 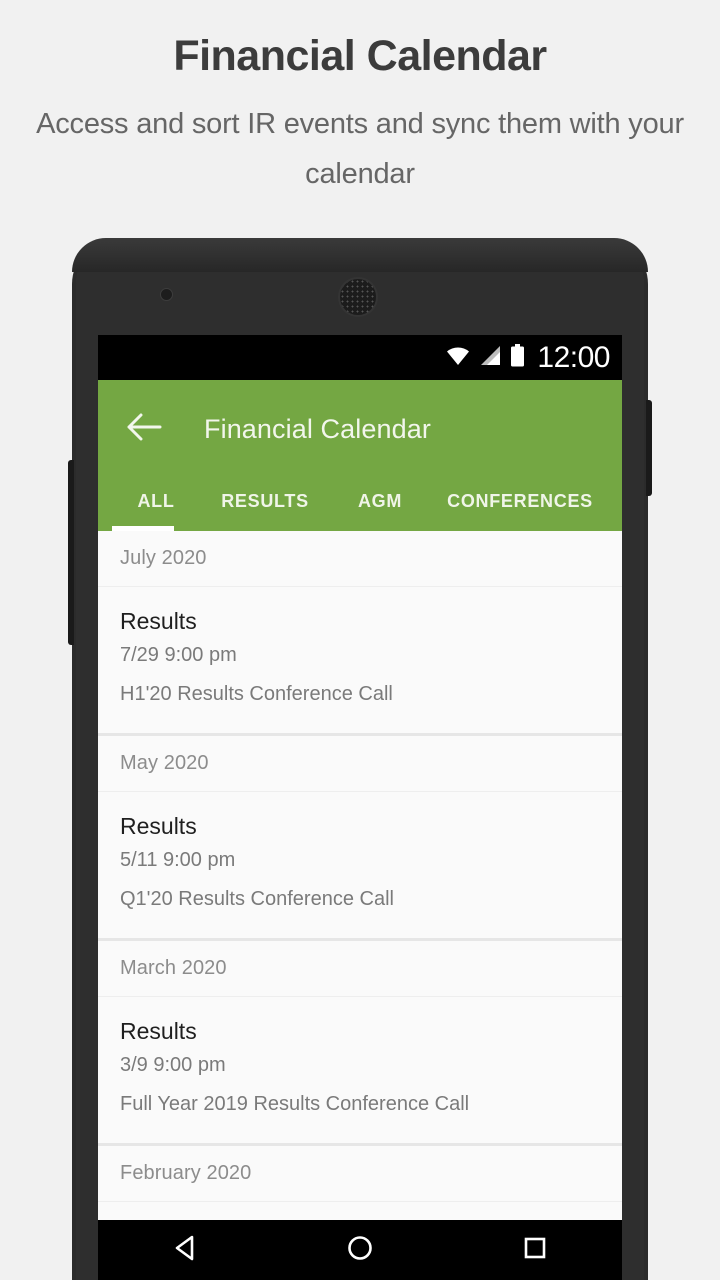 What do you see at coordinates (256, 693) in the screenshot?
I see `event-description: H1'20 Results Conference Call` at bounding box center [256, 693].